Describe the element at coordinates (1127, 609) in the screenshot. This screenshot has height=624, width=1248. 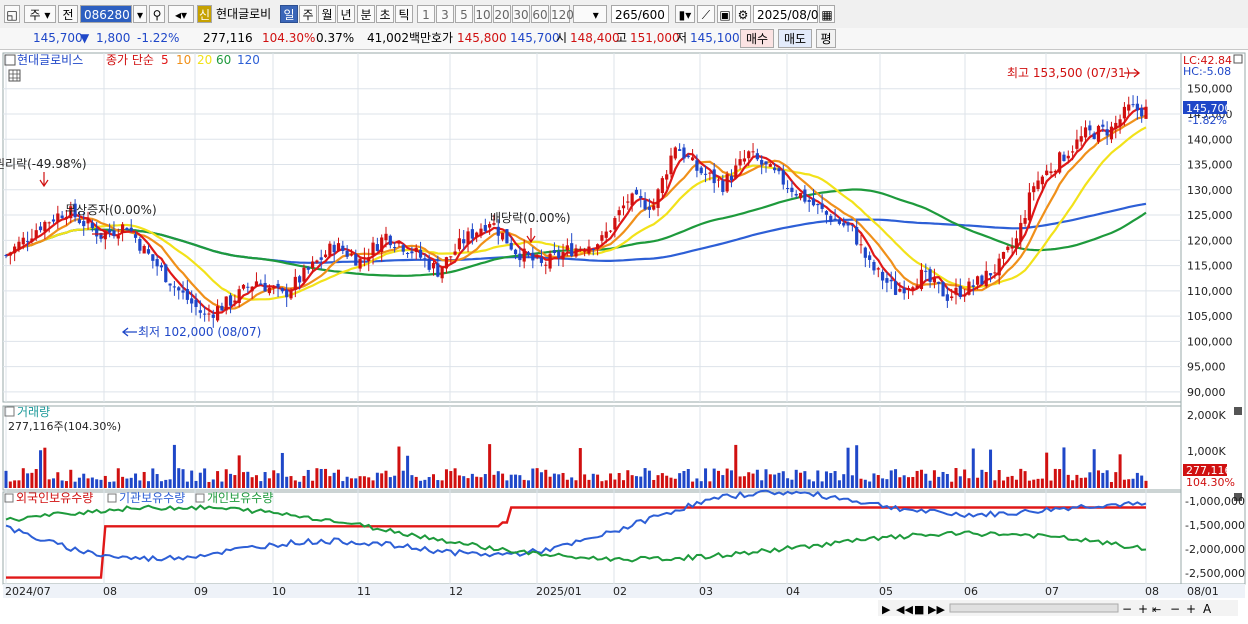
I see `zoom-out-all-icon: −` at that location.